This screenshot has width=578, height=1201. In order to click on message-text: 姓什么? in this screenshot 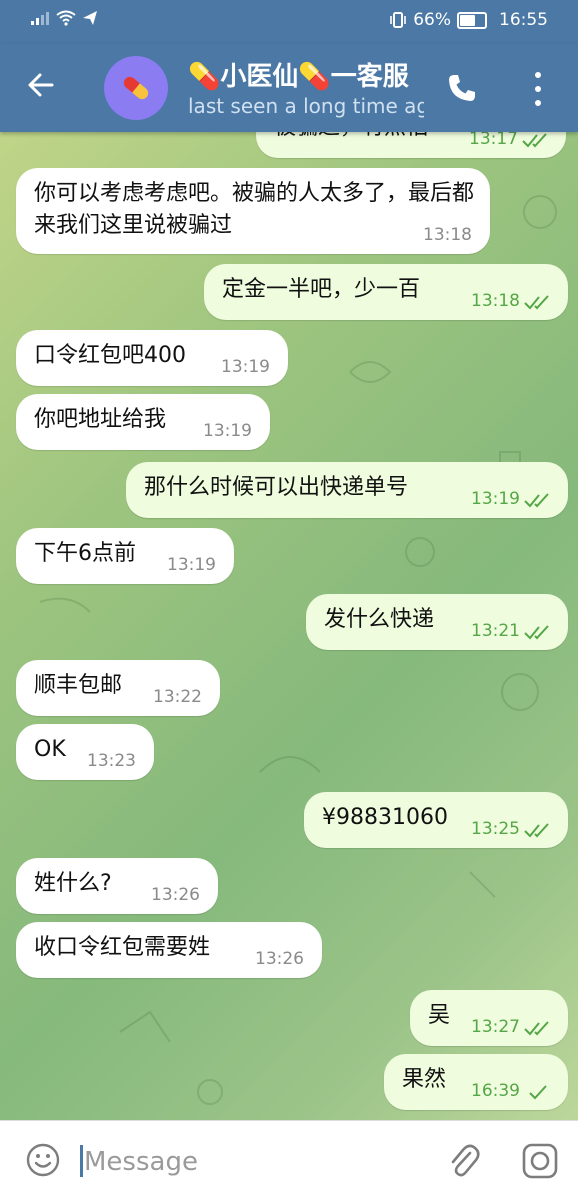, I will do `click(73, 883)`.